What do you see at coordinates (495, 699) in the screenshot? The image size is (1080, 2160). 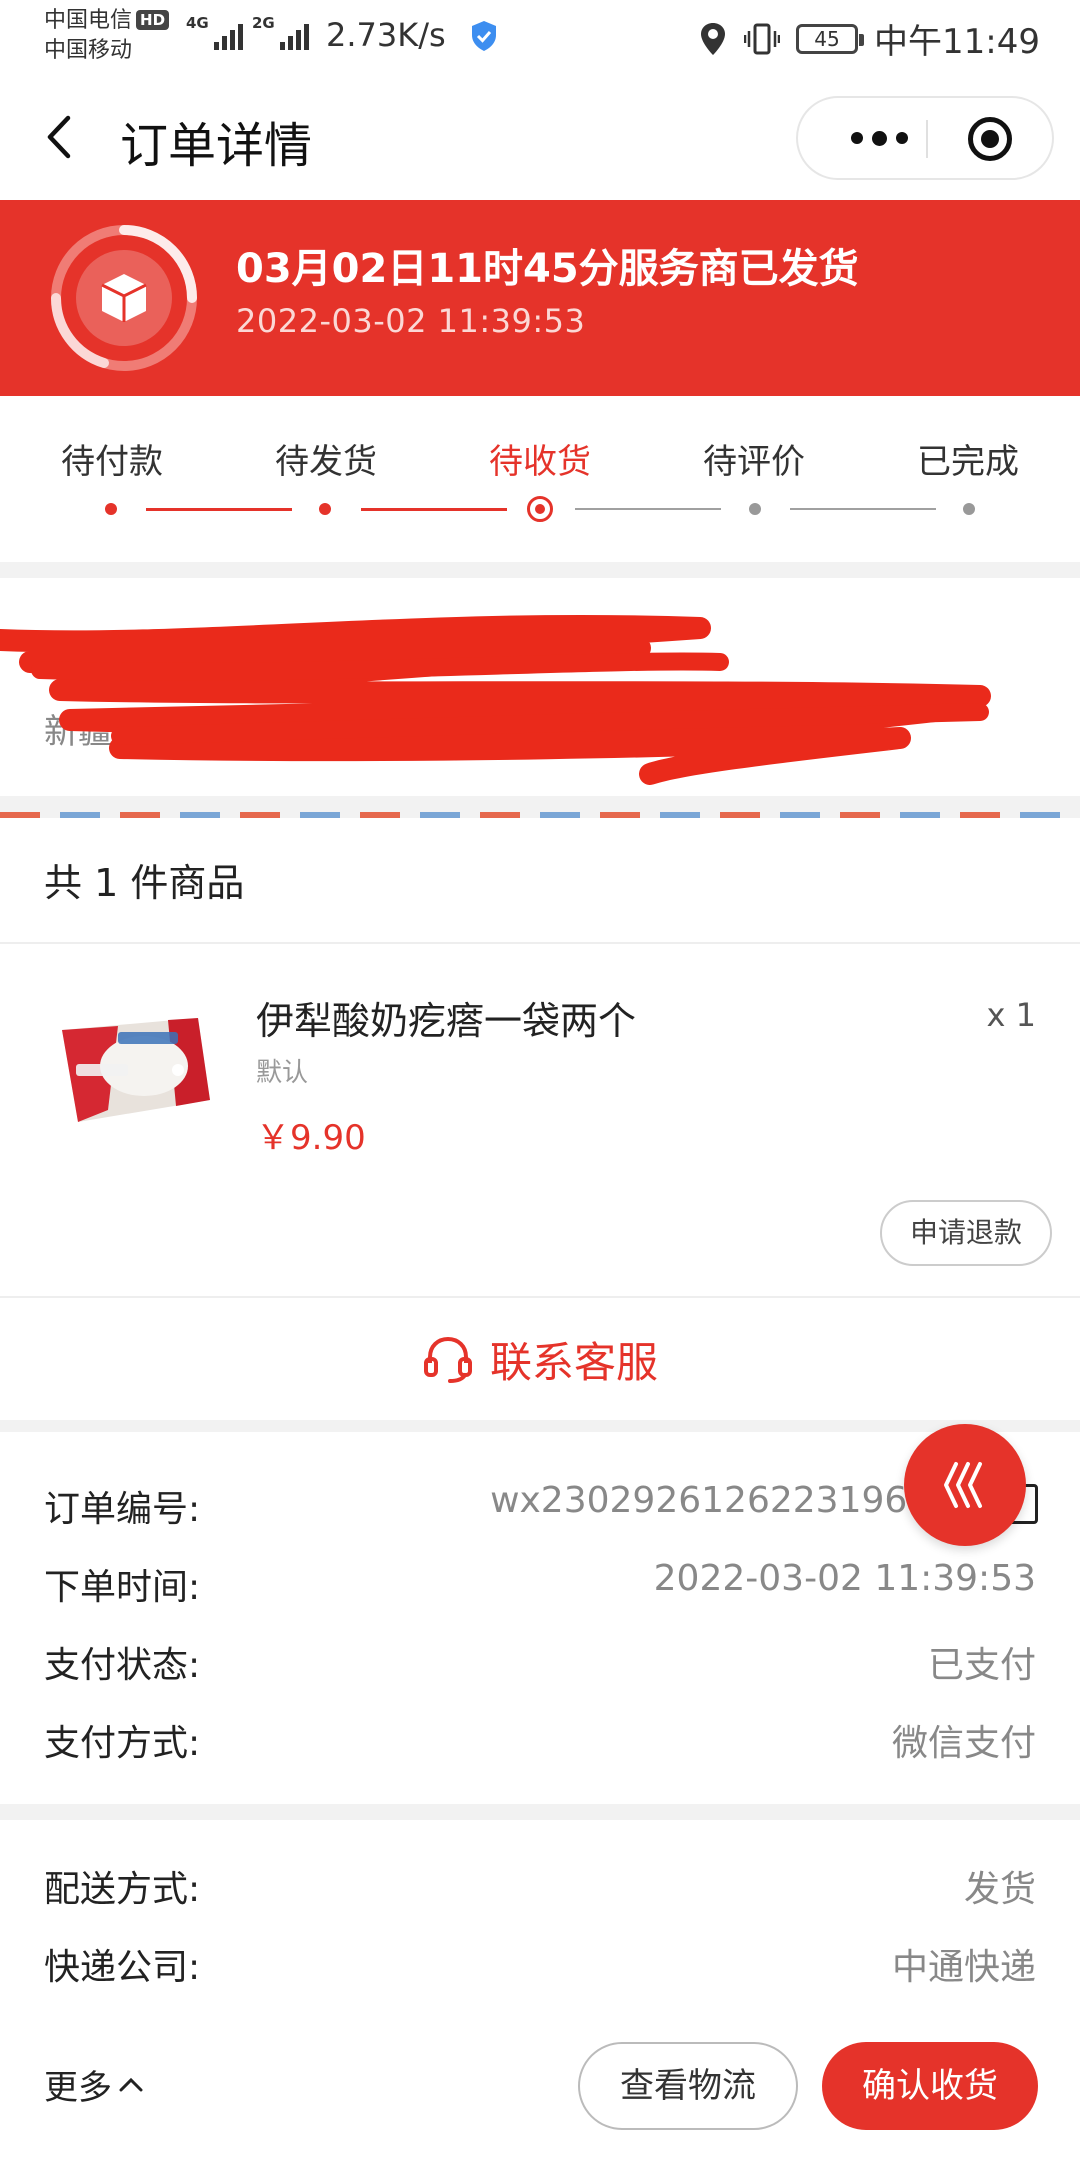 I see `redaction-scribble` at bounding box center [495, 699].